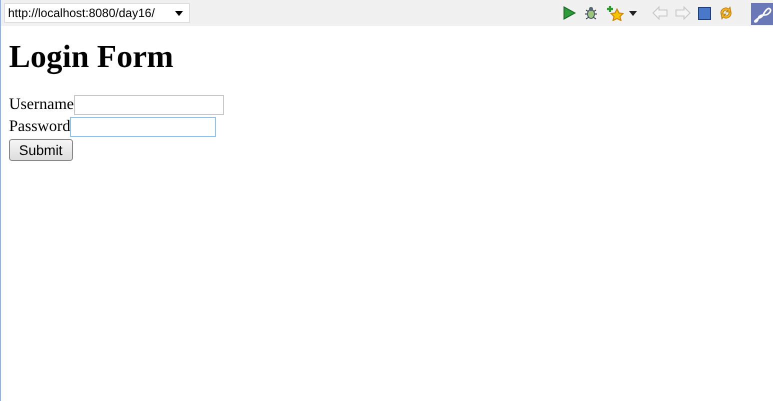 The width and height of the screenshot is (773, 401). I want to click on play-icon, so click(569, 13).